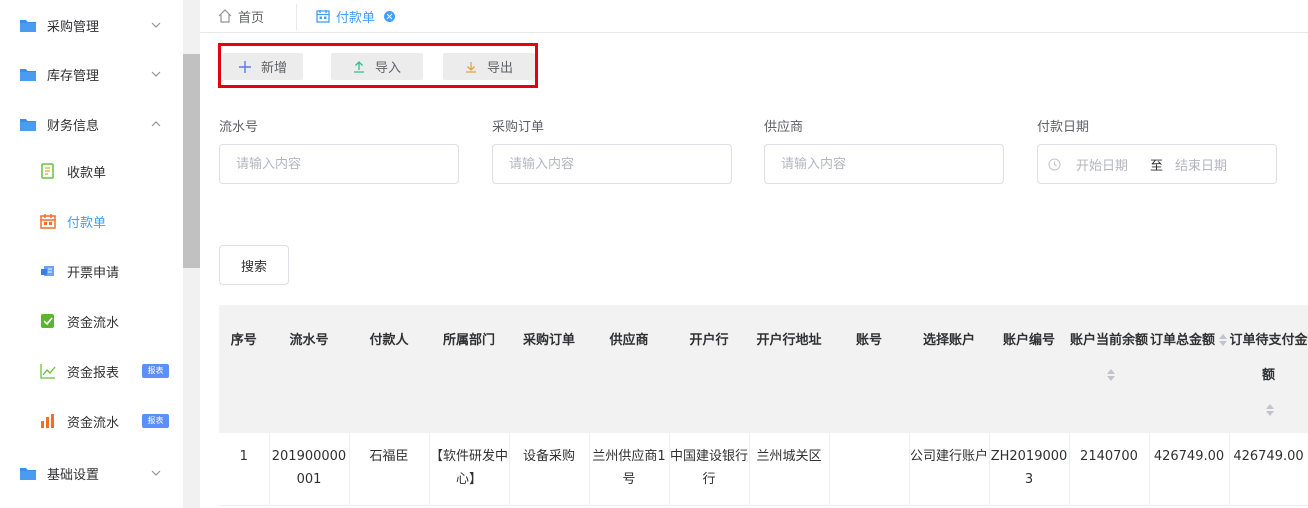 This screenshot has width=1308, height=508. I want to click on tab-payment-label: 付款单, so click(356, 18).